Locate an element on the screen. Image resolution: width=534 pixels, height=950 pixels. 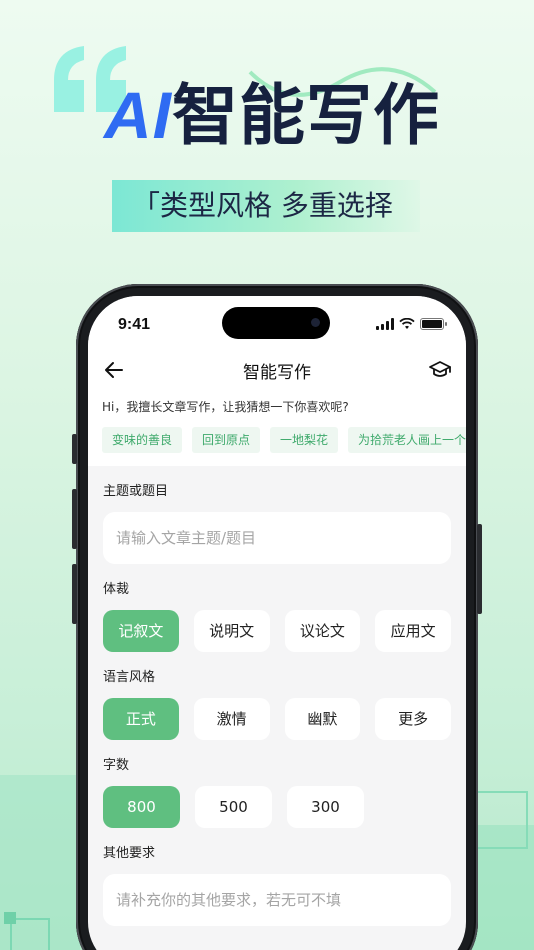
dot-decoration is located at coordinates (10, 918).